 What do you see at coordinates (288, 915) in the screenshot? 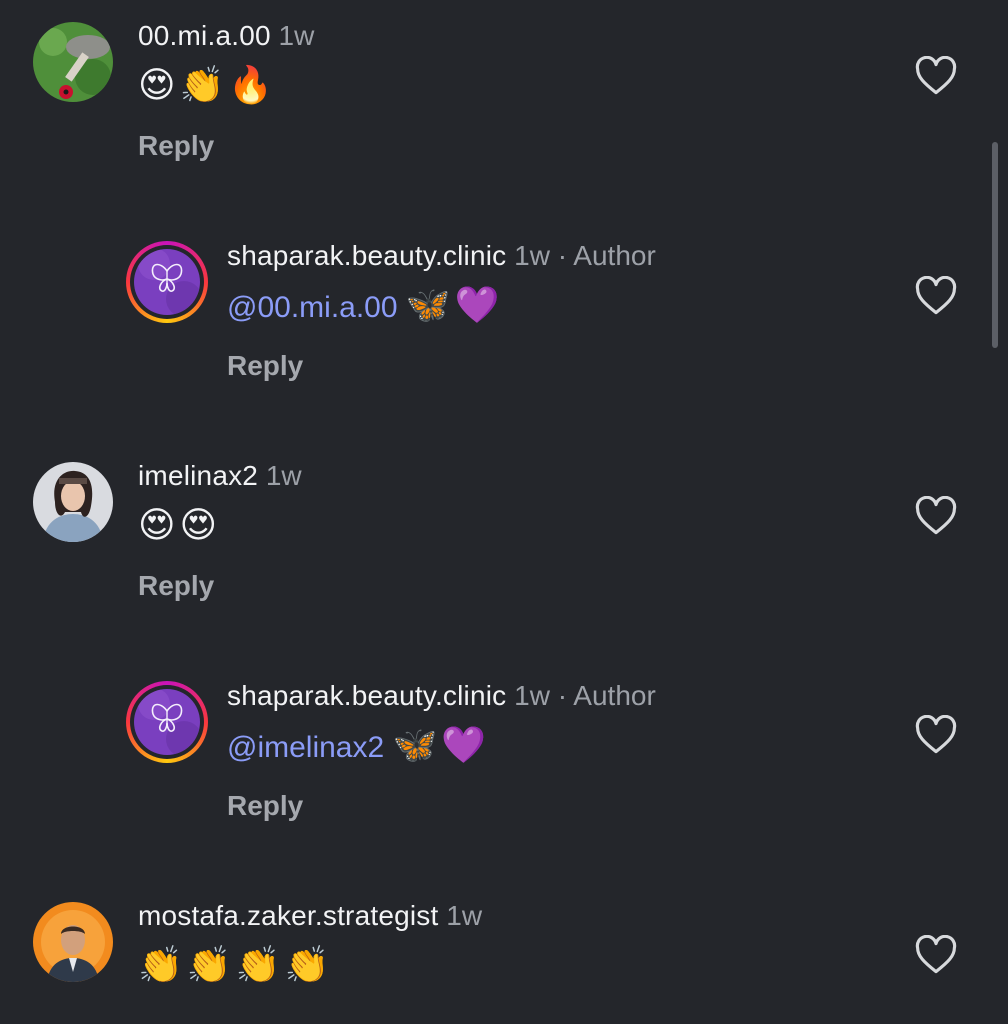
I see `username: mostafa.zaker.strategist` at bounding box center [288, 915].